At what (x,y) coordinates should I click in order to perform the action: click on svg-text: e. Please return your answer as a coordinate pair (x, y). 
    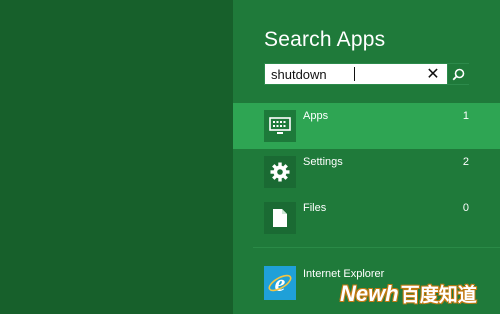
    Looking at the image, I should click on (280, 283).